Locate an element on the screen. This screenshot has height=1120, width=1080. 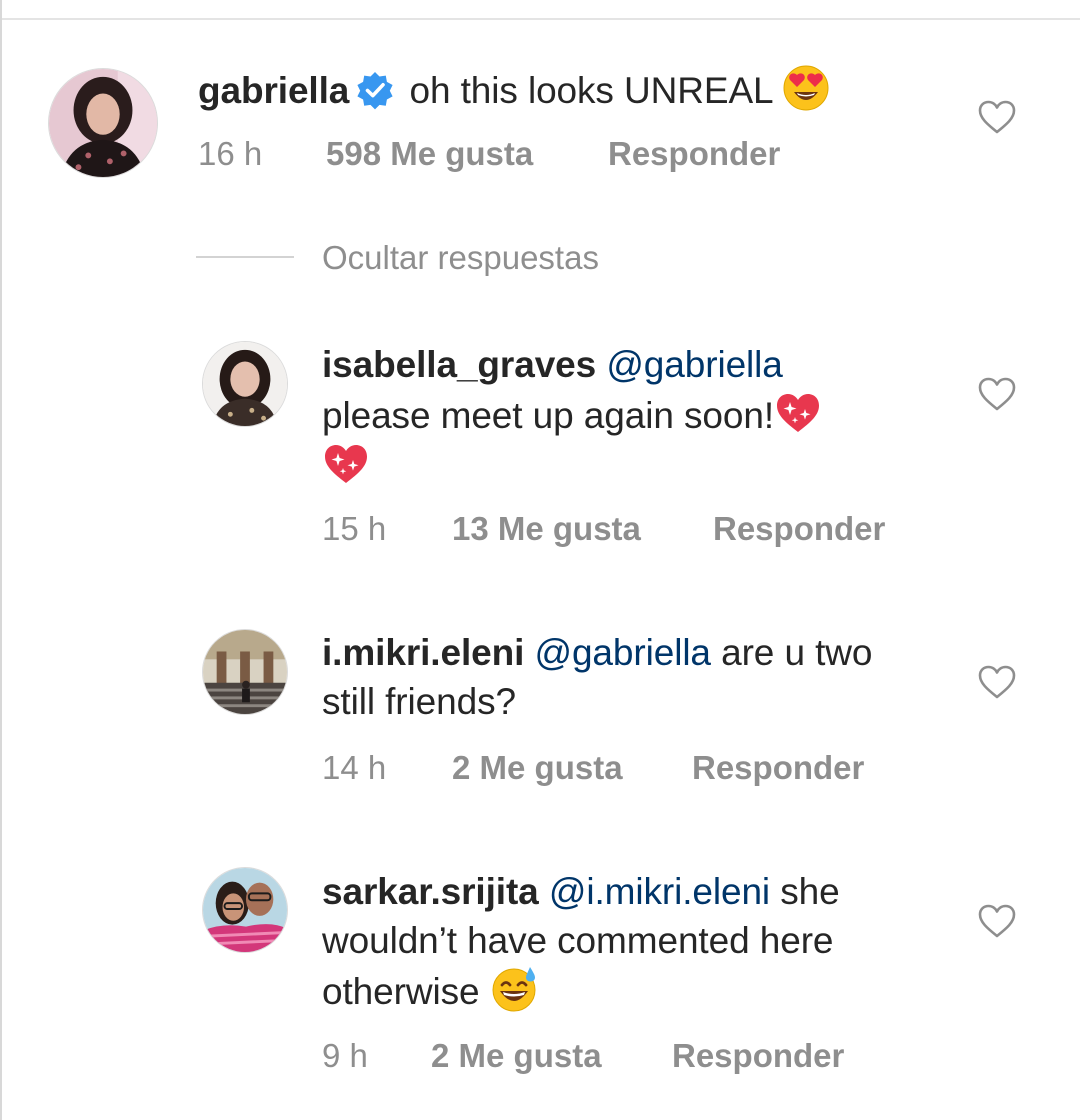
hide-replies-line is located at coordinates (245, 257).